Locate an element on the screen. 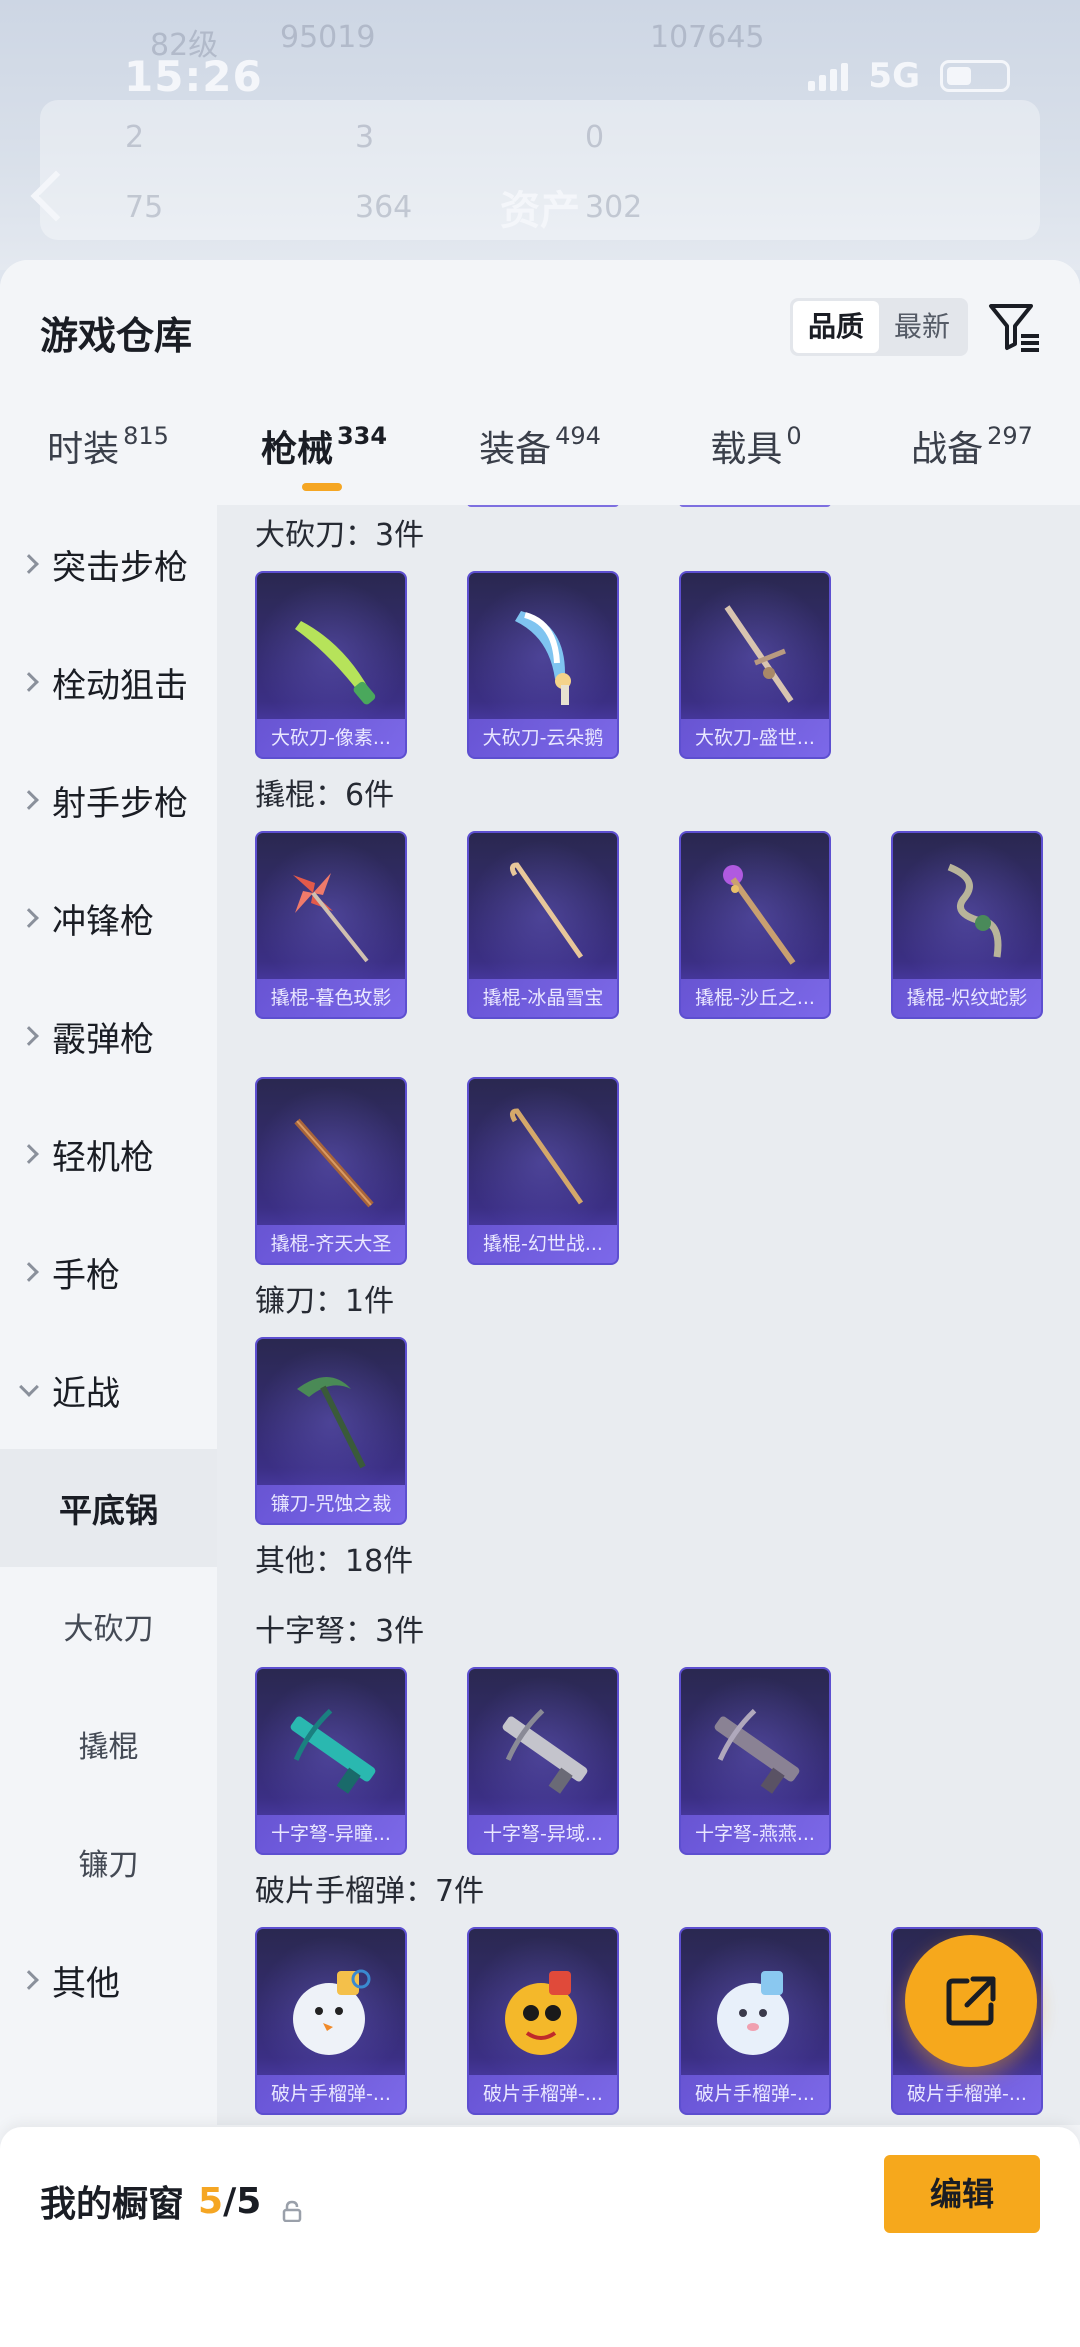  network-type: 5G is located at coordinates (894, 76).